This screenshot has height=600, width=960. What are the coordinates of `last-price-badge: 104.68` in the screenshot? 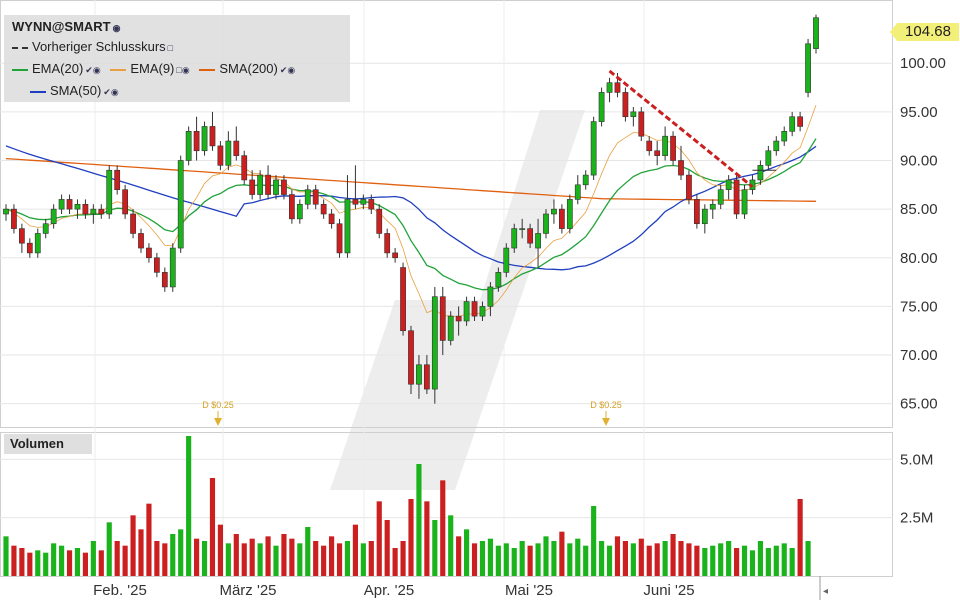 It's located at (924, 32).